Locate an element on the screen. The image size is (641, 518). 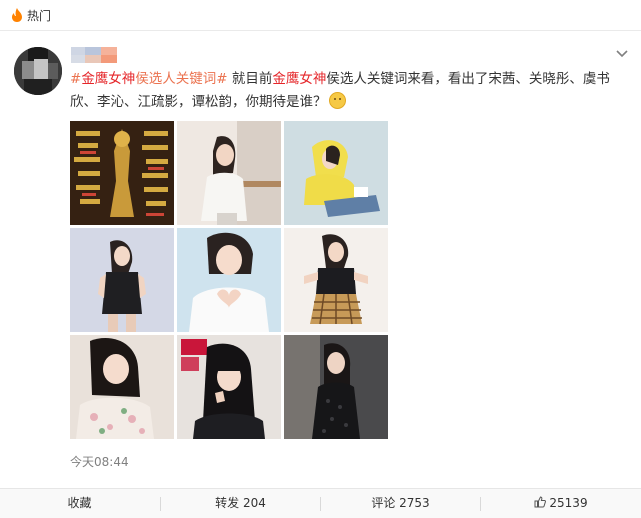
action-bar: 收藏 转发 204 评论 2753 25139 is located at coordinates (320, 503).